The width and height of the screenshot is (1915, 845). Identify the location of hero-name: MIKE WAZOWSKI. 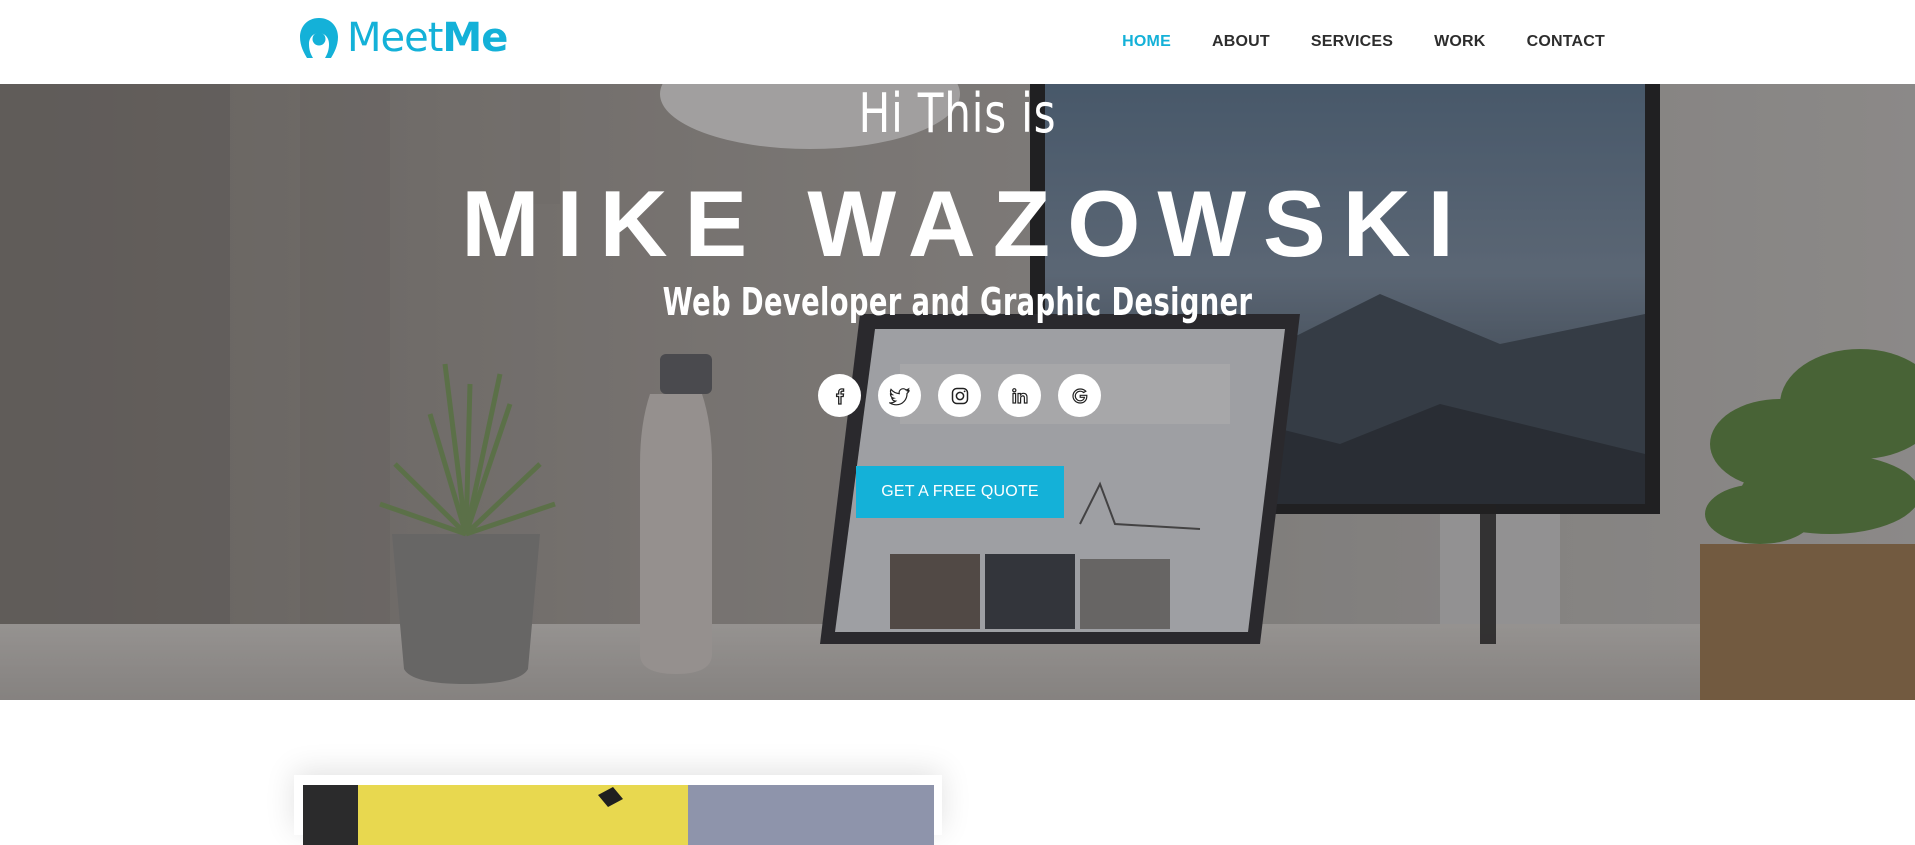
(966, 223).